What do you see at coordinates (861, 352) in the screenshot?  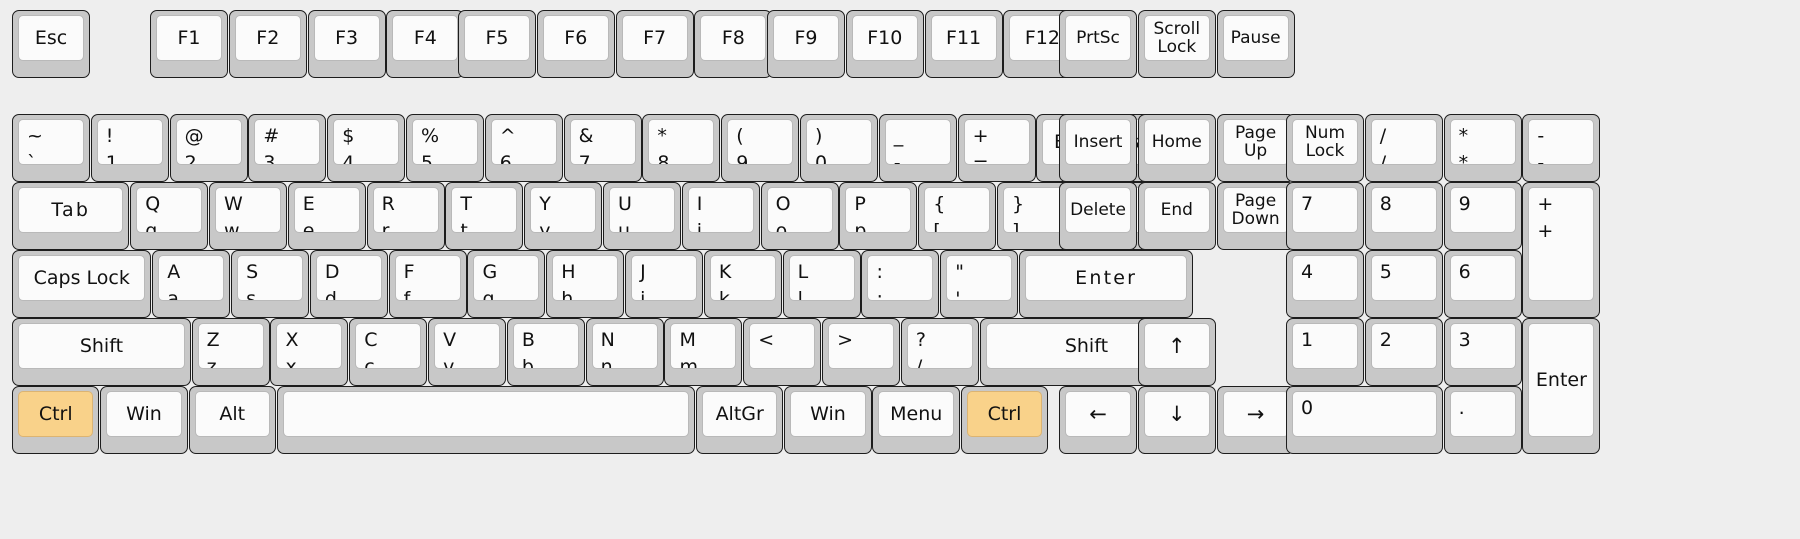 I see `key-sym-s8: >.` at bounding box center [861, 352].